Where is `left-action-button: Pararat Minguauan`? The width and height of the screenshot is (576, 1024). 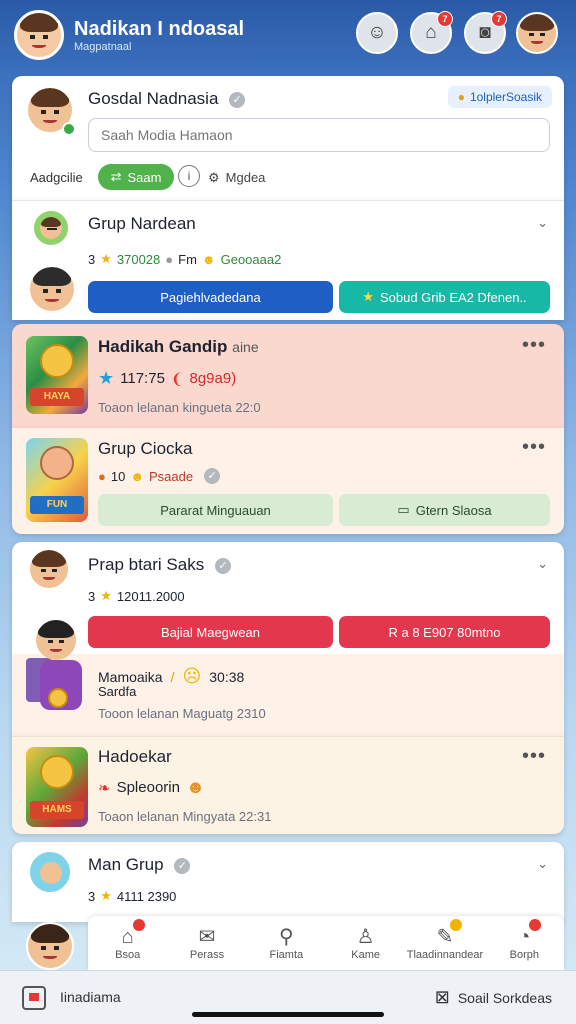 left-action-button: Pararat Minguauan is located at coordinates (215, 510).